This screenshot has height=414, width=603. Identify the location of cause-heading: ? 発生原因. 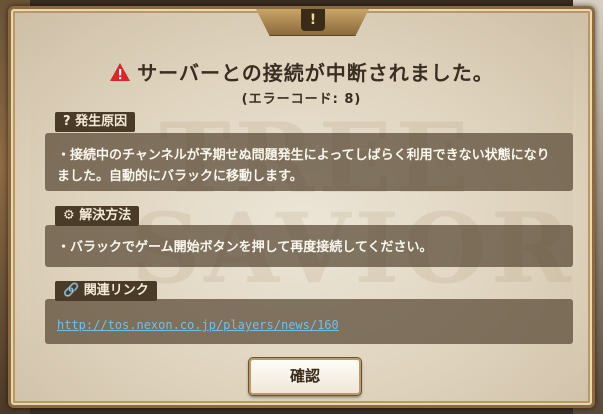
(95, 122).